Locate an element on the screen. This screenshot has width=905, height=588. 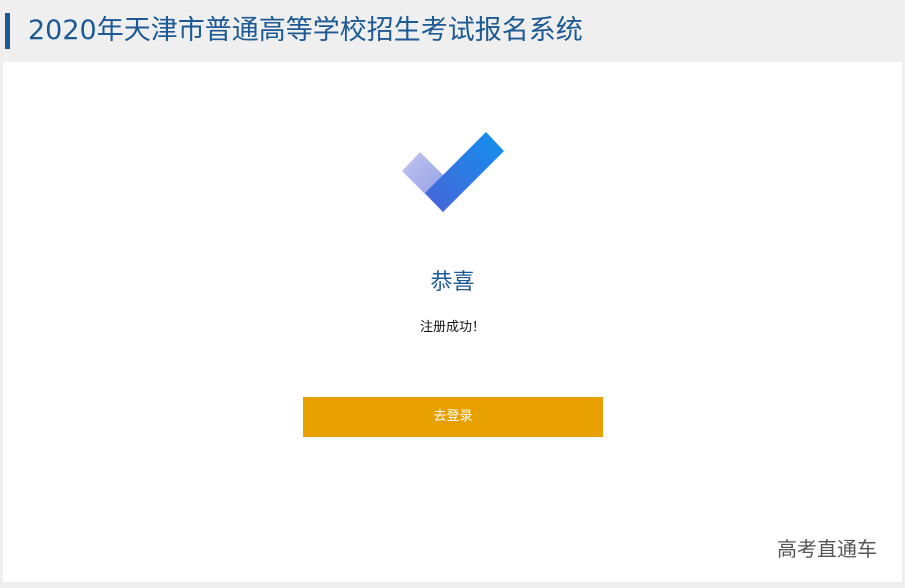
success-message: 注册成功！ is located at coordinates (452, 327).